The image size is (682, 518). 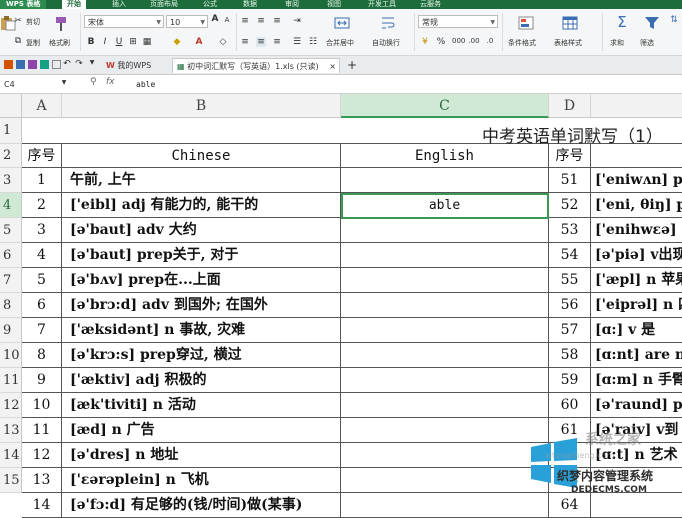 I want to click on chinese-cell: ['æktiv] adj 积极的, so click(x=201, y=380).